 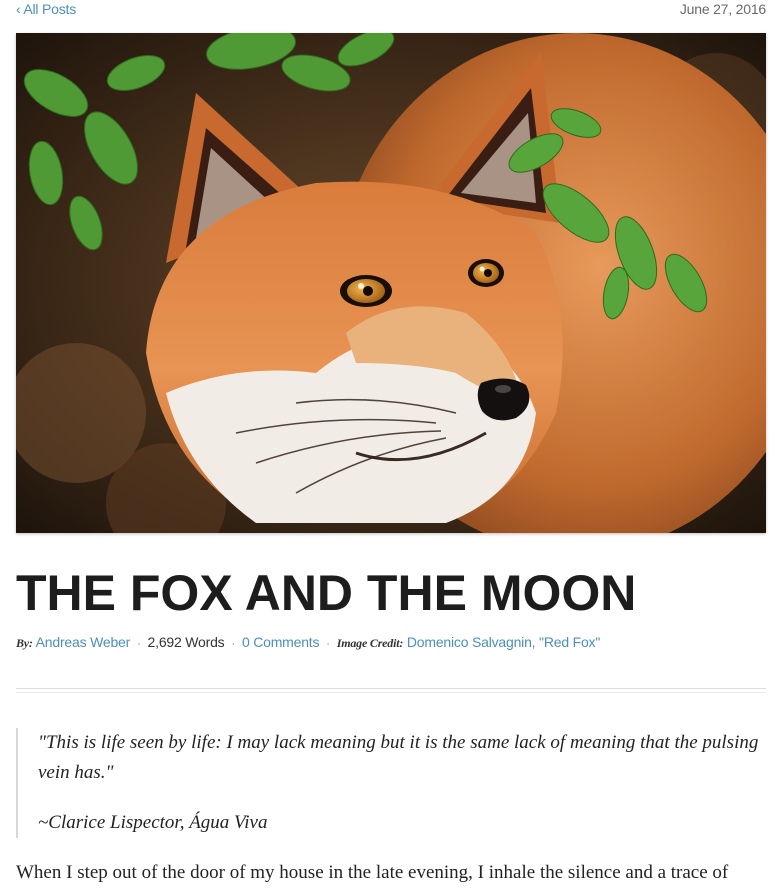 What do you see at coordinates (281, 642) in the screenshot?
I see `comments-link: 0 Comments` at bounding box center [281, 642].